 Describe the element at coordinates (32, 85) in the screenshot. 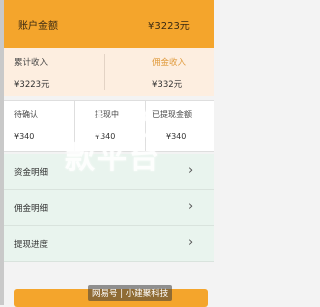

I see `cumulative-income-value: ¥3223元` at that location.